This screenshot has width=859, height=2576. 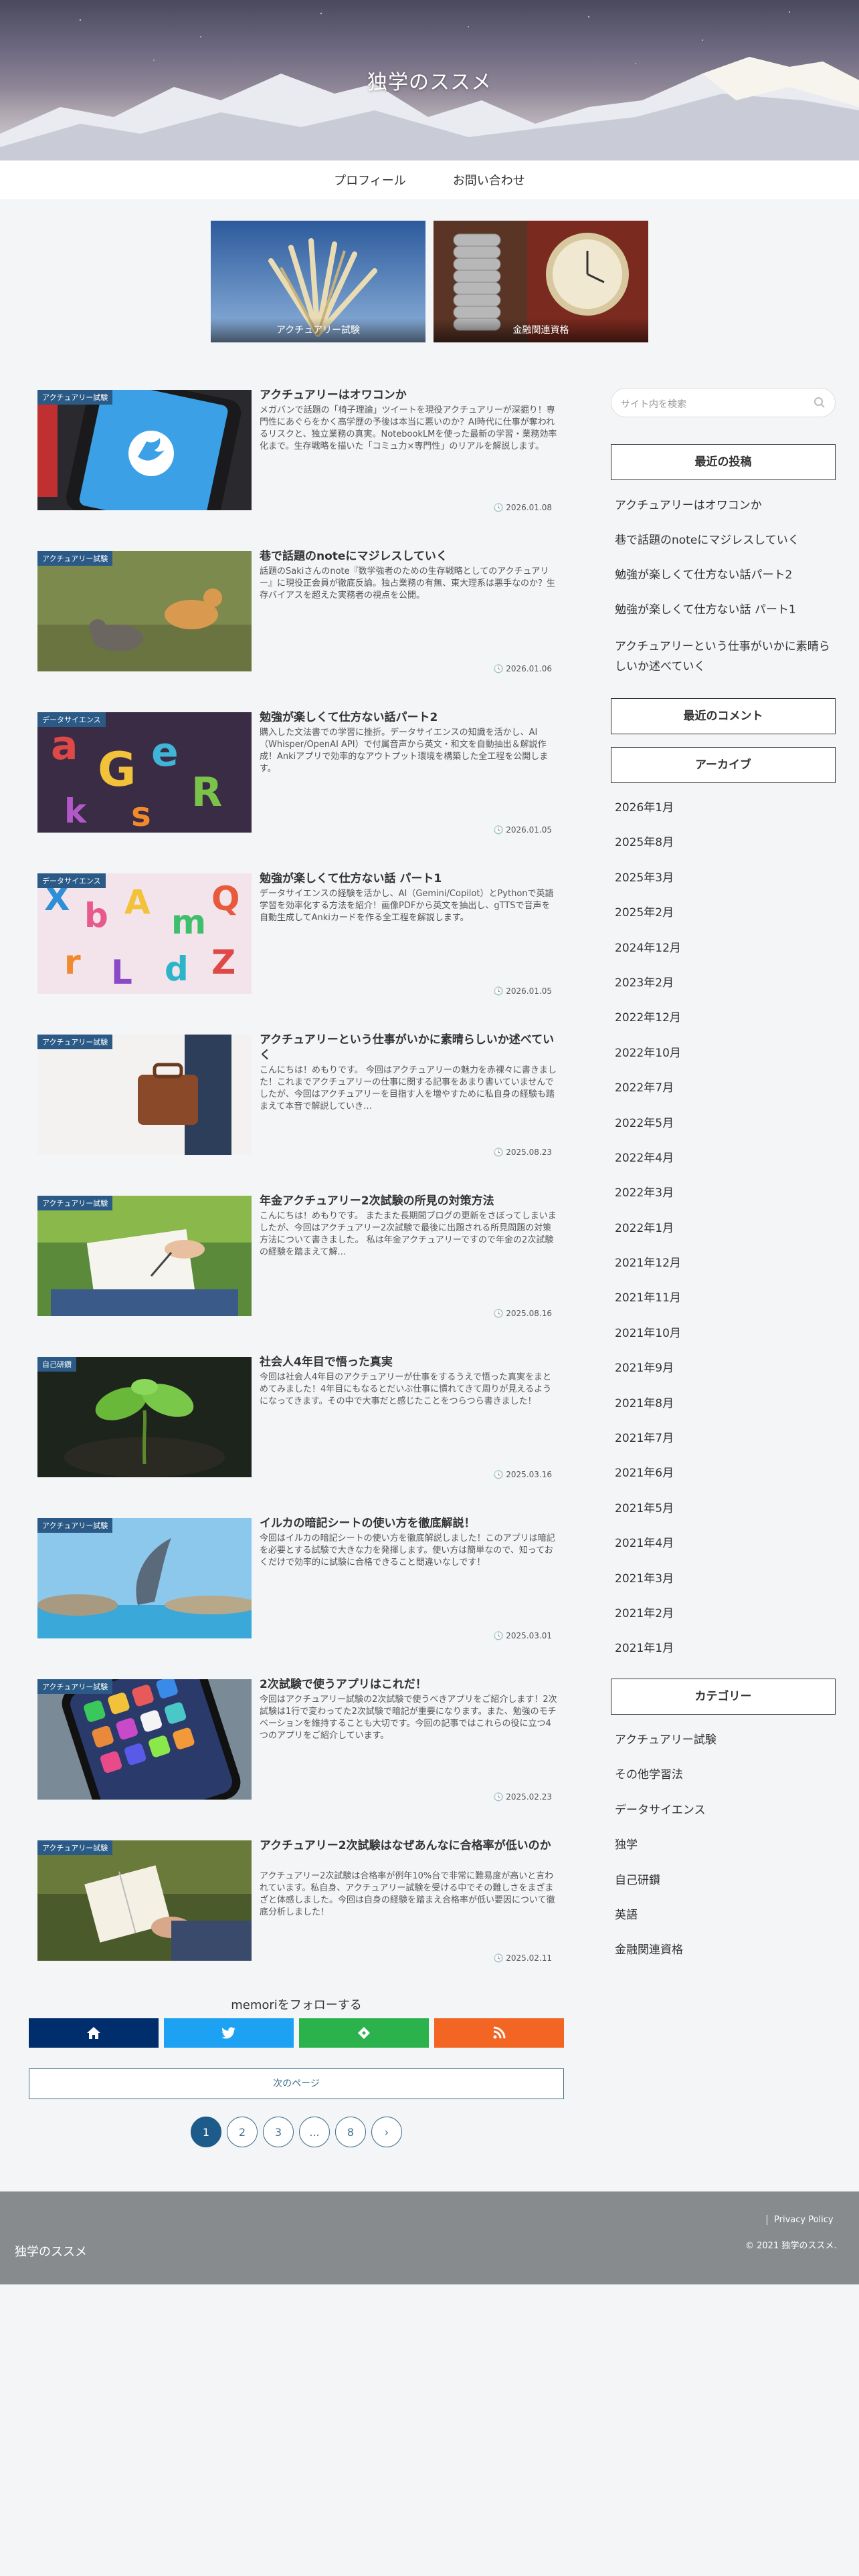 What do you see at coordinates (51, 2251) in the screenshot?
I see `footer-site-name: 独学のススメ` at bounding box center [51, 2251].